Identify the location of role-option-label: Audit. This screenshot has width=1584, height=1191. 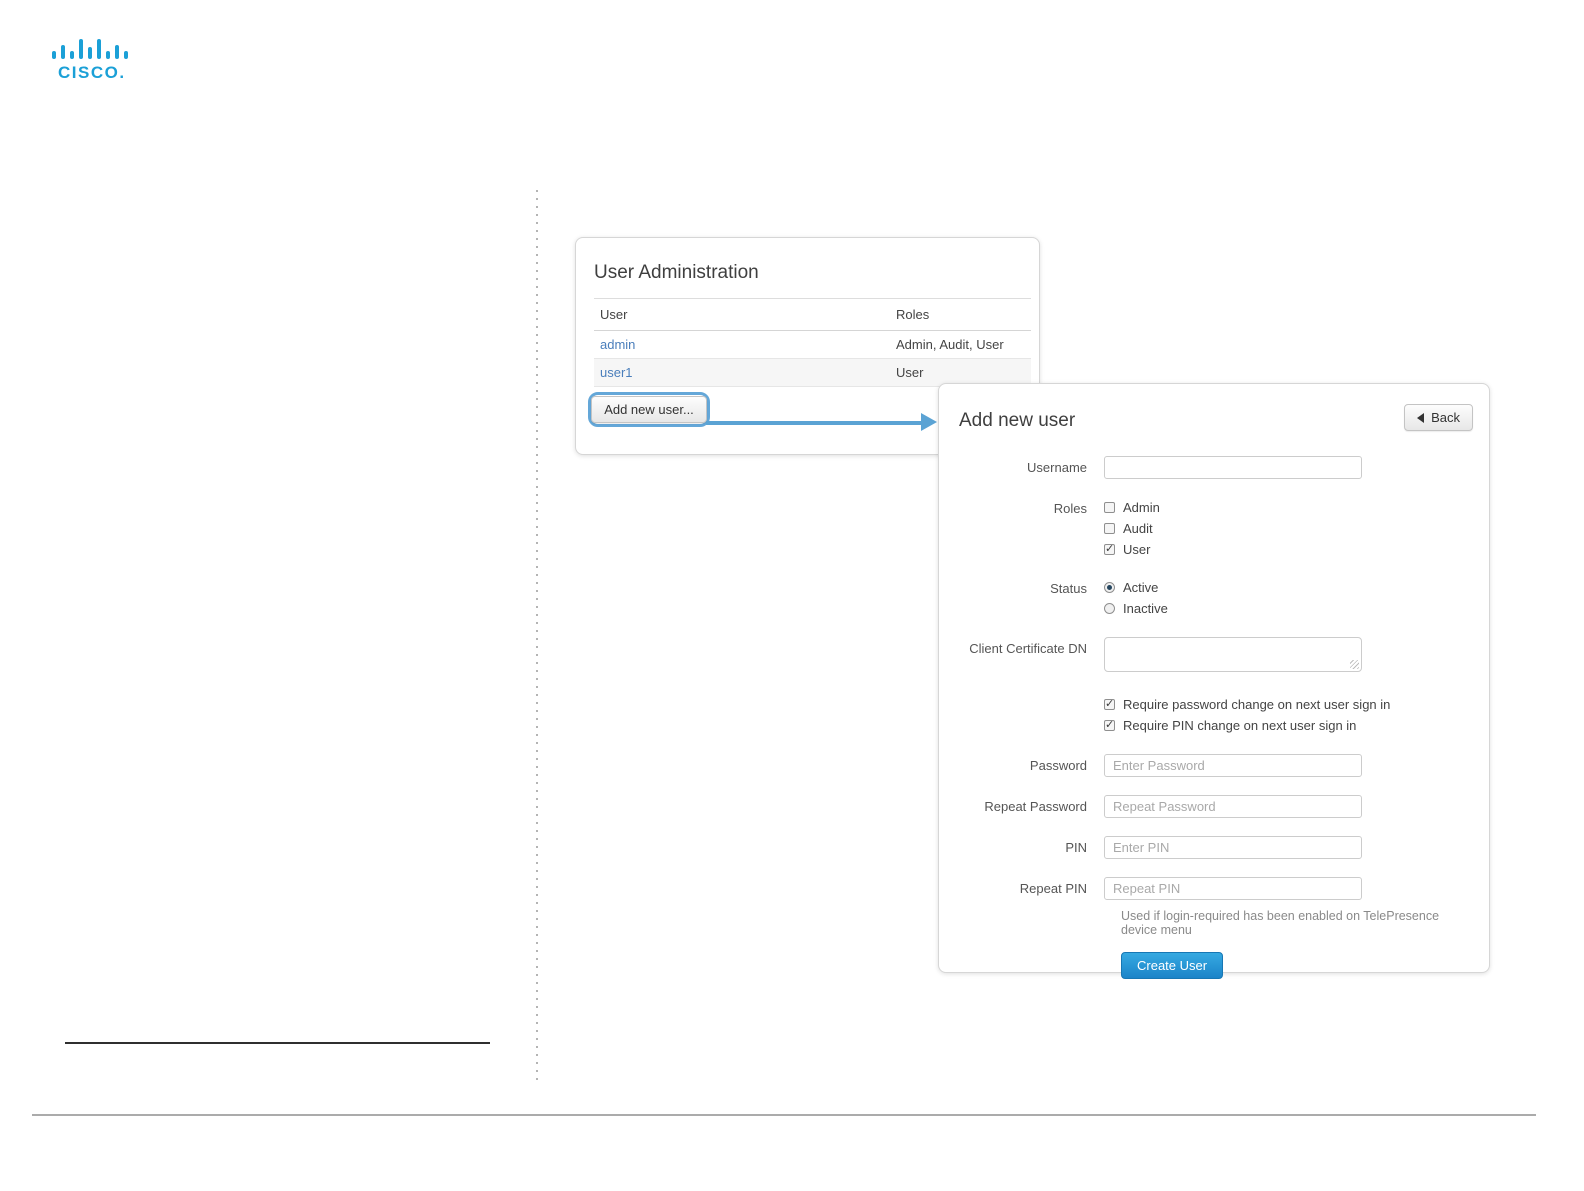
(1138, 528).